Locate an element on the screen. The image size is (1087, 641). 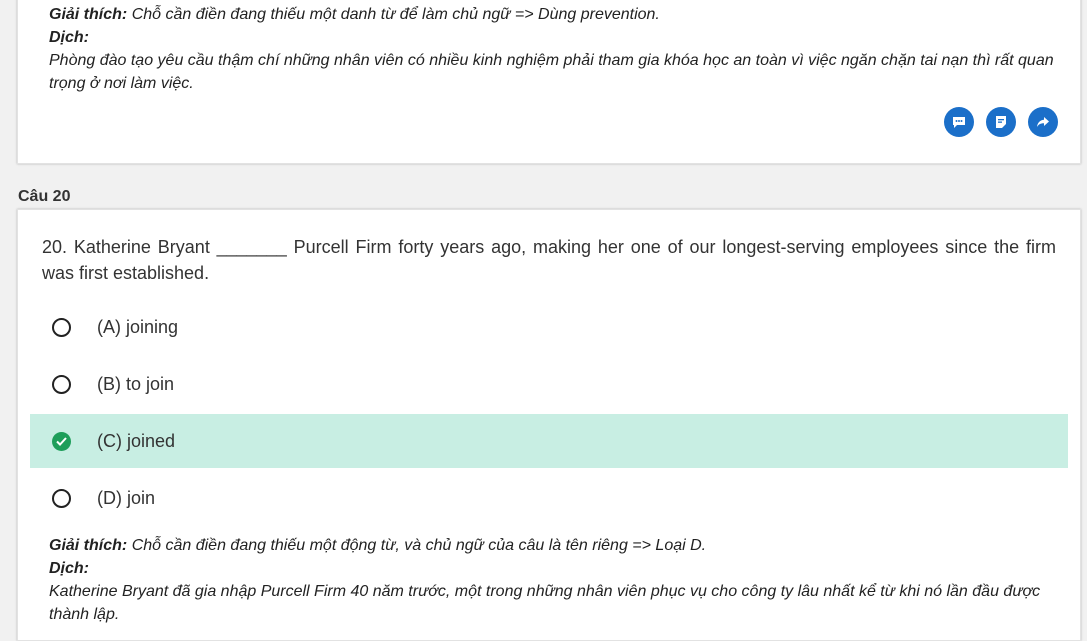
action-buttons is located at coordinates (1001, 122).